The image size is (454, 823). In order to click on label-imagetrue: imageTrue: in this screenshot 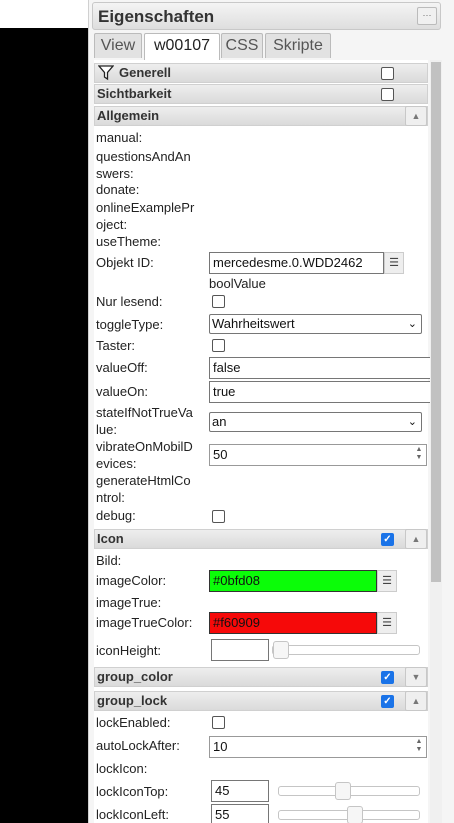, I will do `click(129, 602)`.